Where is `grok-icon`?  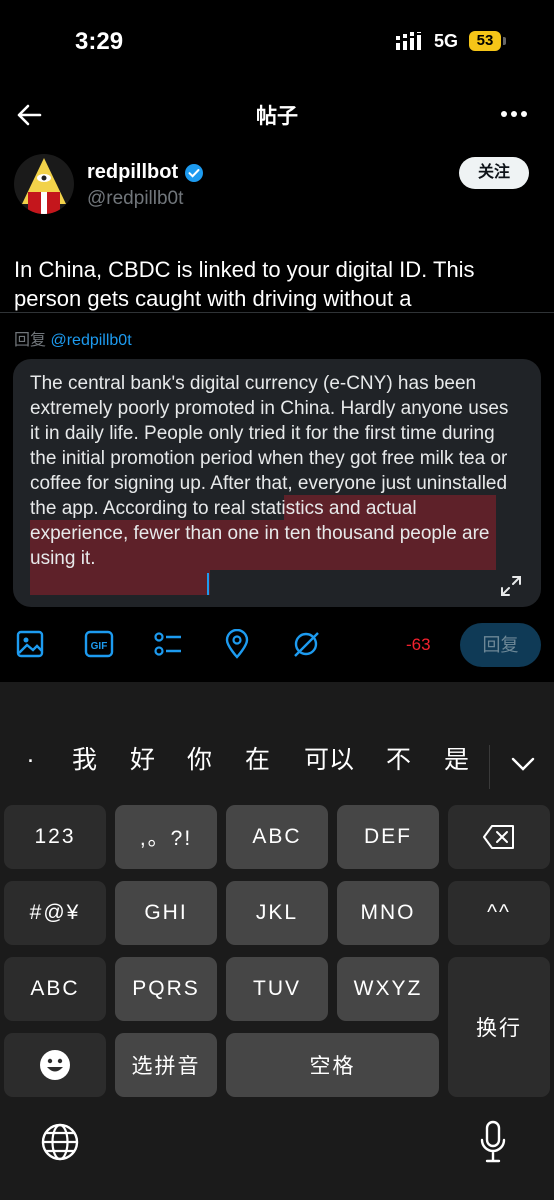 grok-icon is located at coordinates (306, 644).